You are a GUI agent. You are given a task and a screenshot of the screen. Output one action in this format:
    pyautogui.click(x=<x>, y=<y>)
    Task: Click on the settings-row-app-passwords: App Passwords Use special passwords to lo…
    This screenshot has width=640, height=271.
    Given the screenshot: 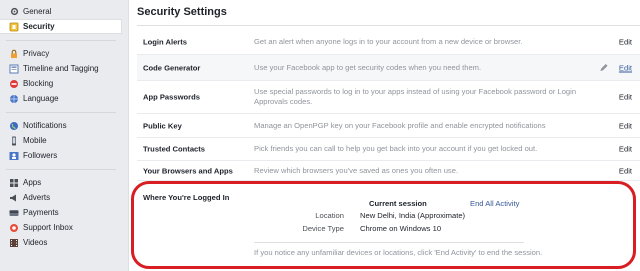 What is the action you would take?
    pyautogui.click(x=388, y=97)
    